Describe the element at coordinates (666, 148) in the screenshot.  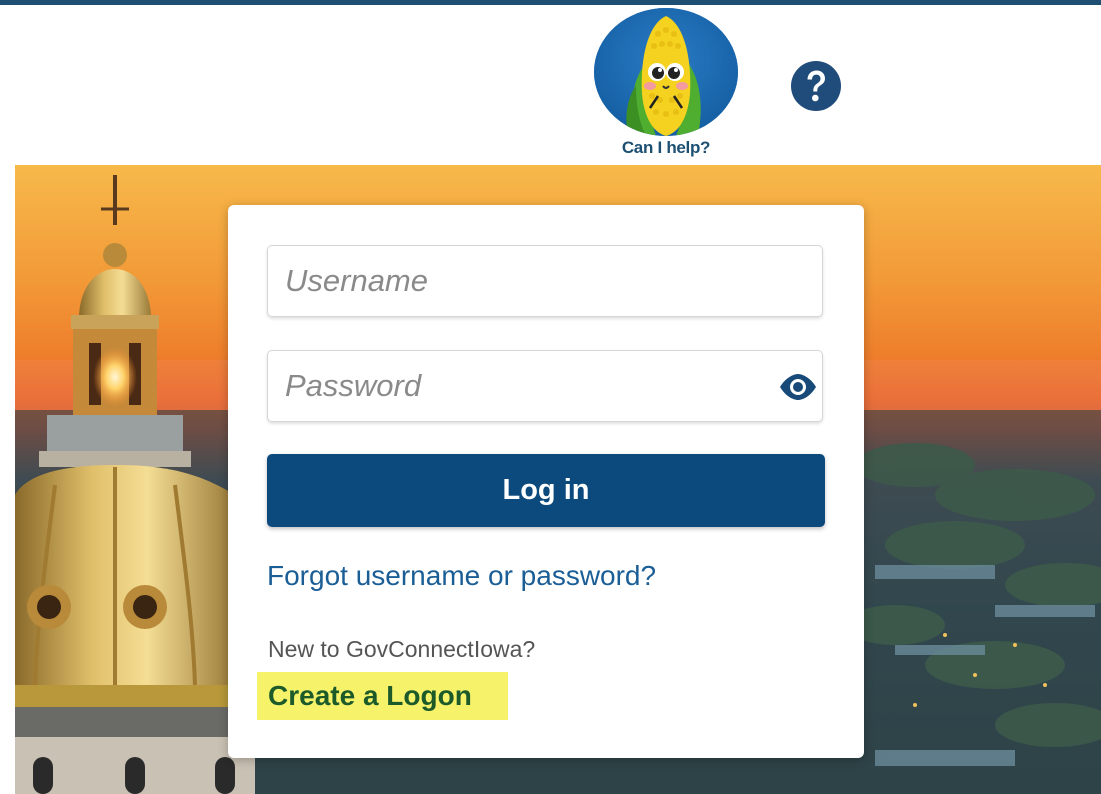
I see `helper-caption: Can I help?` at that location.